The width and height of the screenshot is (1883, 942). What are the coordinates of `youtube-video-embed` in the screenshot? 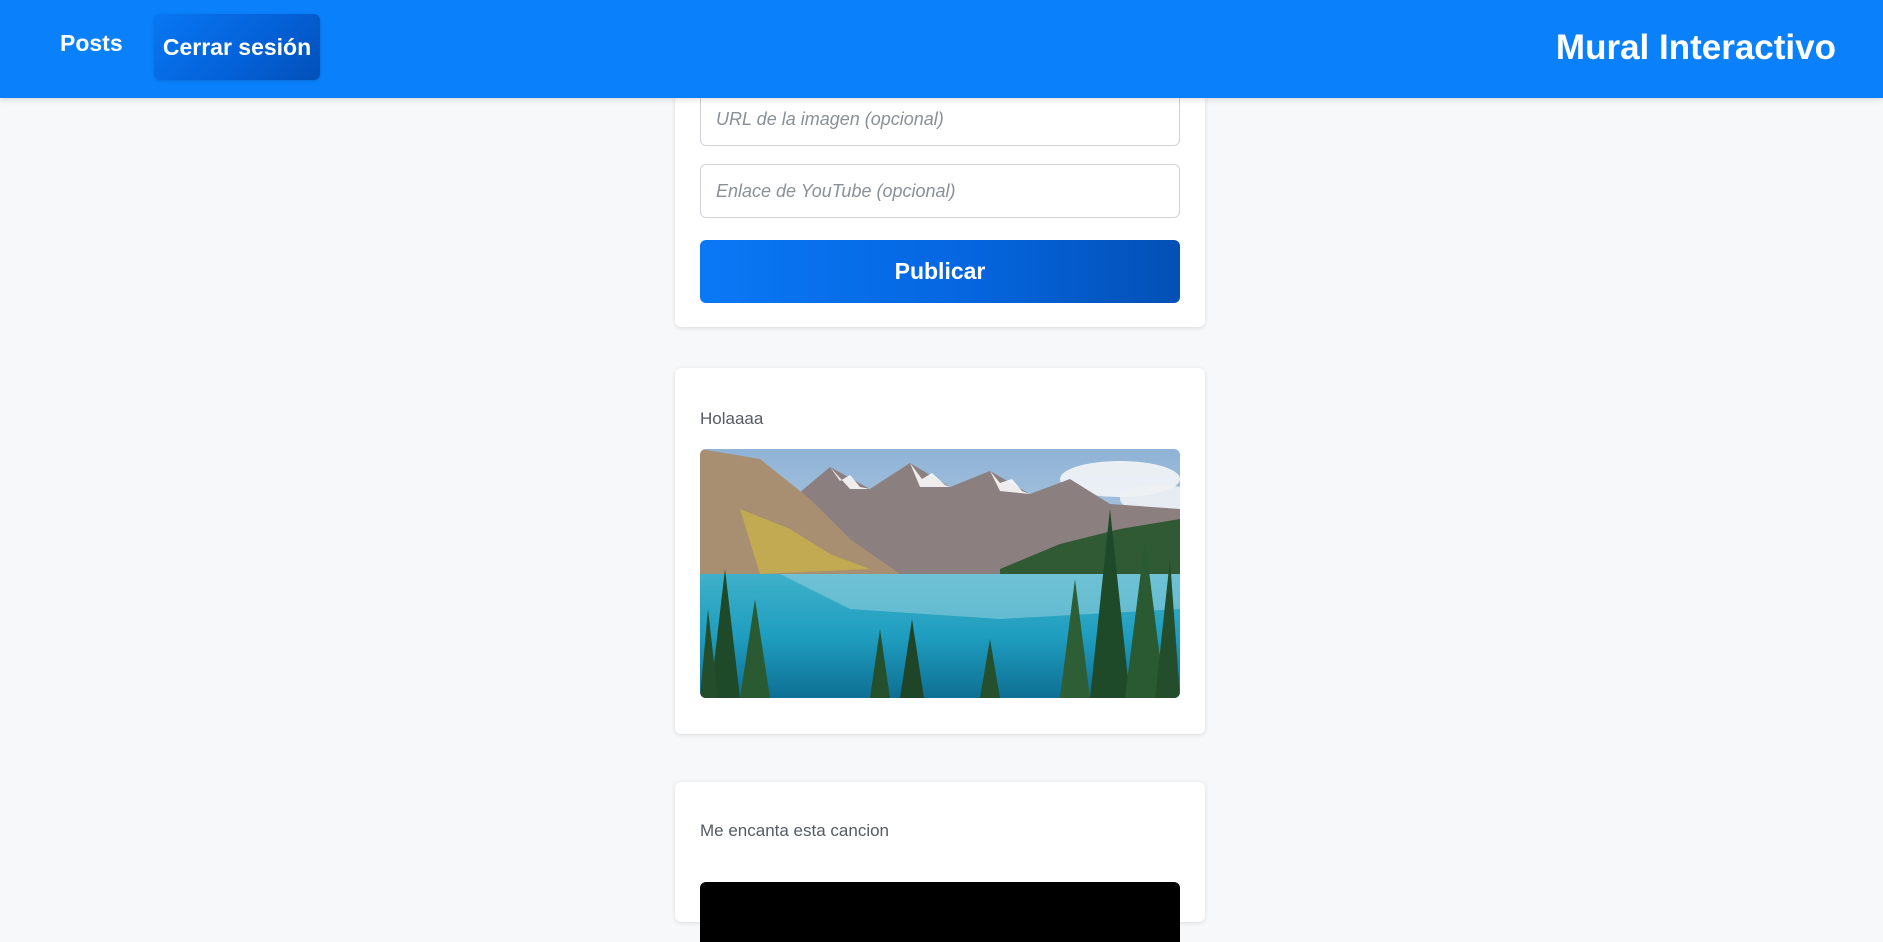 It's located at (940, 912).